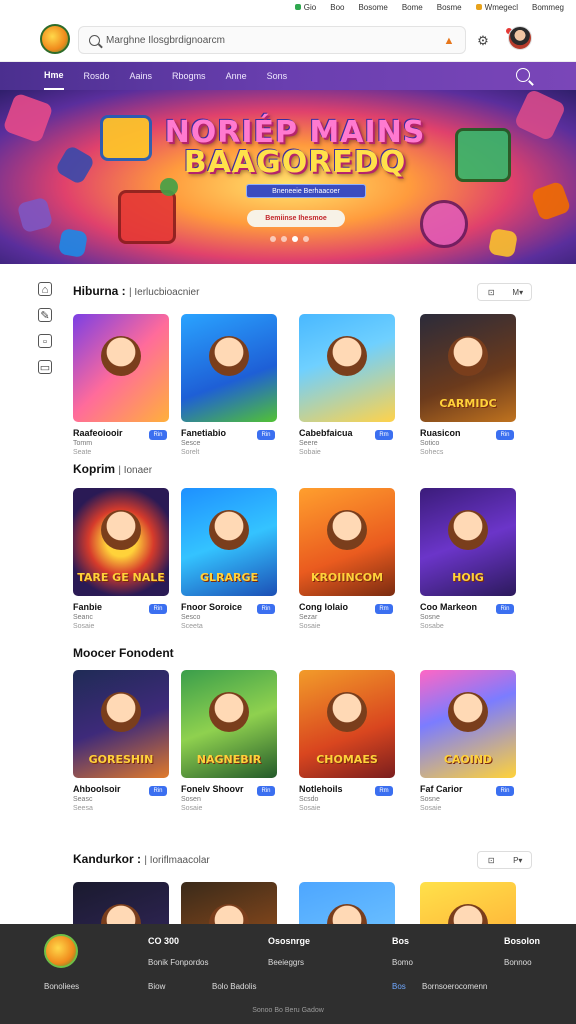 The image size is (576, 1024). Describe the element at coordinates (156, 986) in the screenshot. I see `footer-link: Biow` at that location.